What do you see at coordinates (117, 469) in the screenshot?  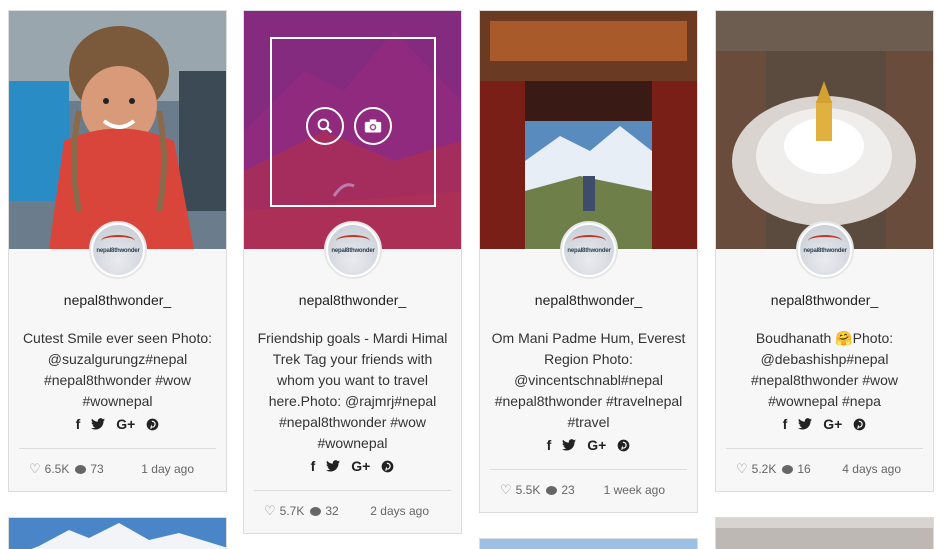 I see `post-footer: ♡ 6.5K 73 1 day ago` at bounding box center [117, 469].